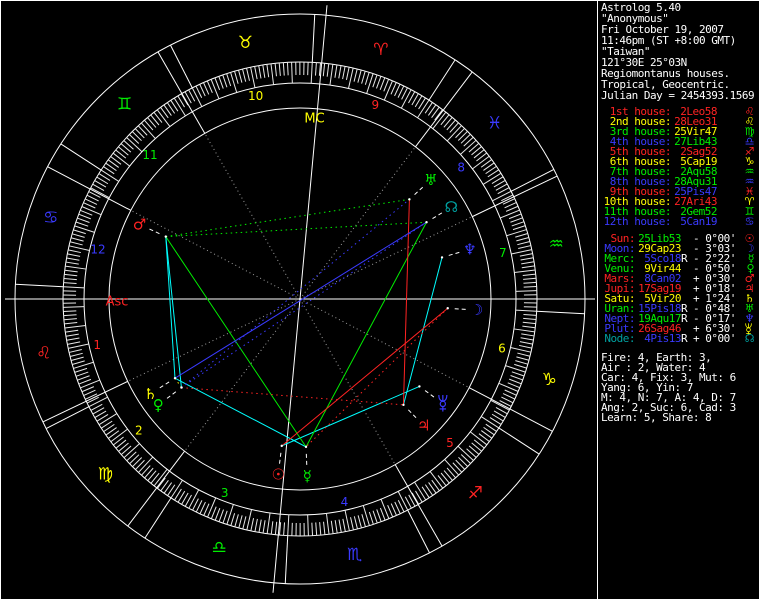  What do you see at coordinates (255, 96) in the screenshot?
I see `house-number: 10` at bounding box center [255, 96].